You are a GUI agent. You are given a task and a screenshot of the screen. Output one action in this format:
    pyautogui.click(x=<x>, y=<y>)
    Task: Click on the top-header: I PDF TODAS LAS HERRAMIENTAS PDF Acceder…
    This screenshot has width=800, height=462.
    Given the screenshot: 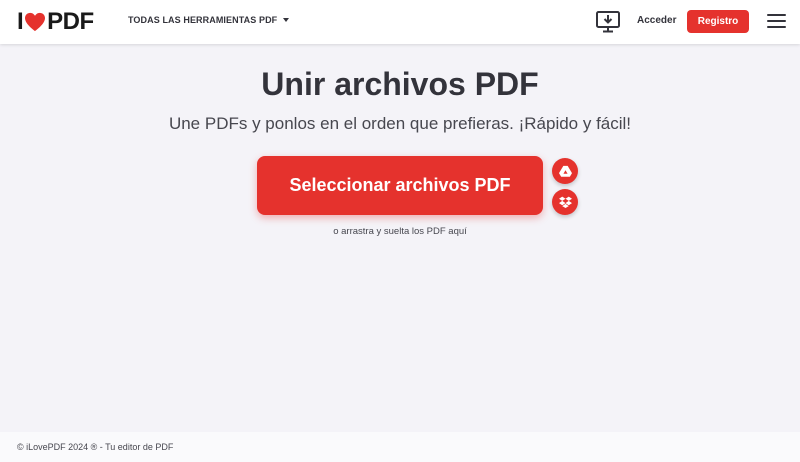 What is the action you would take?
    pyautogui.click(x=400, y=22)
    